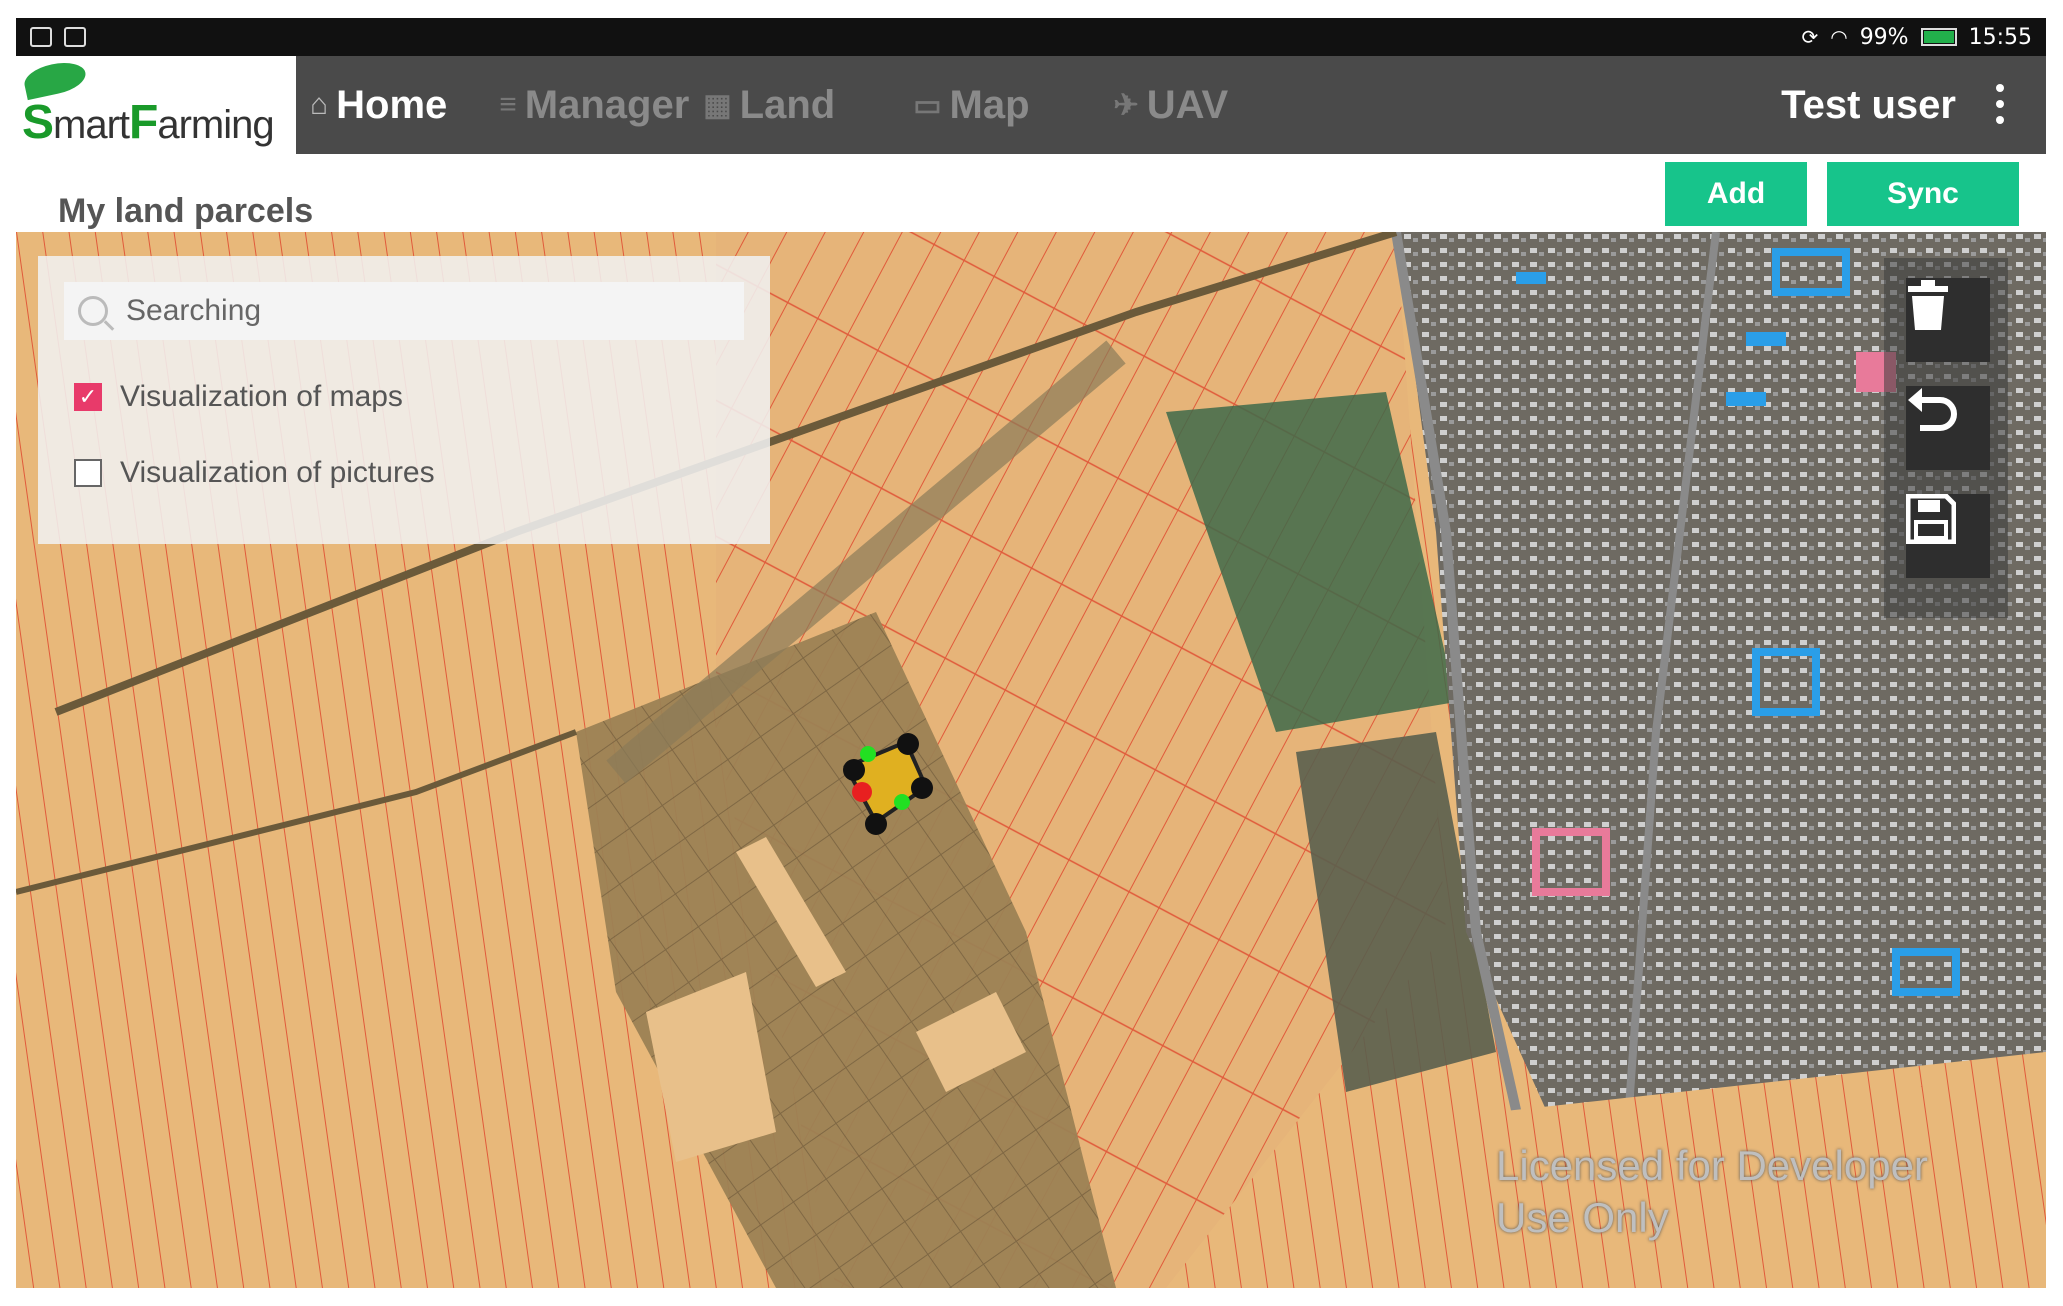 The height and width of the screenshot is (1306, 2063). What do you see at coordinates (862, 792) in the screenshot?
I see `selected-vertex` at bounding box center [862, 792].